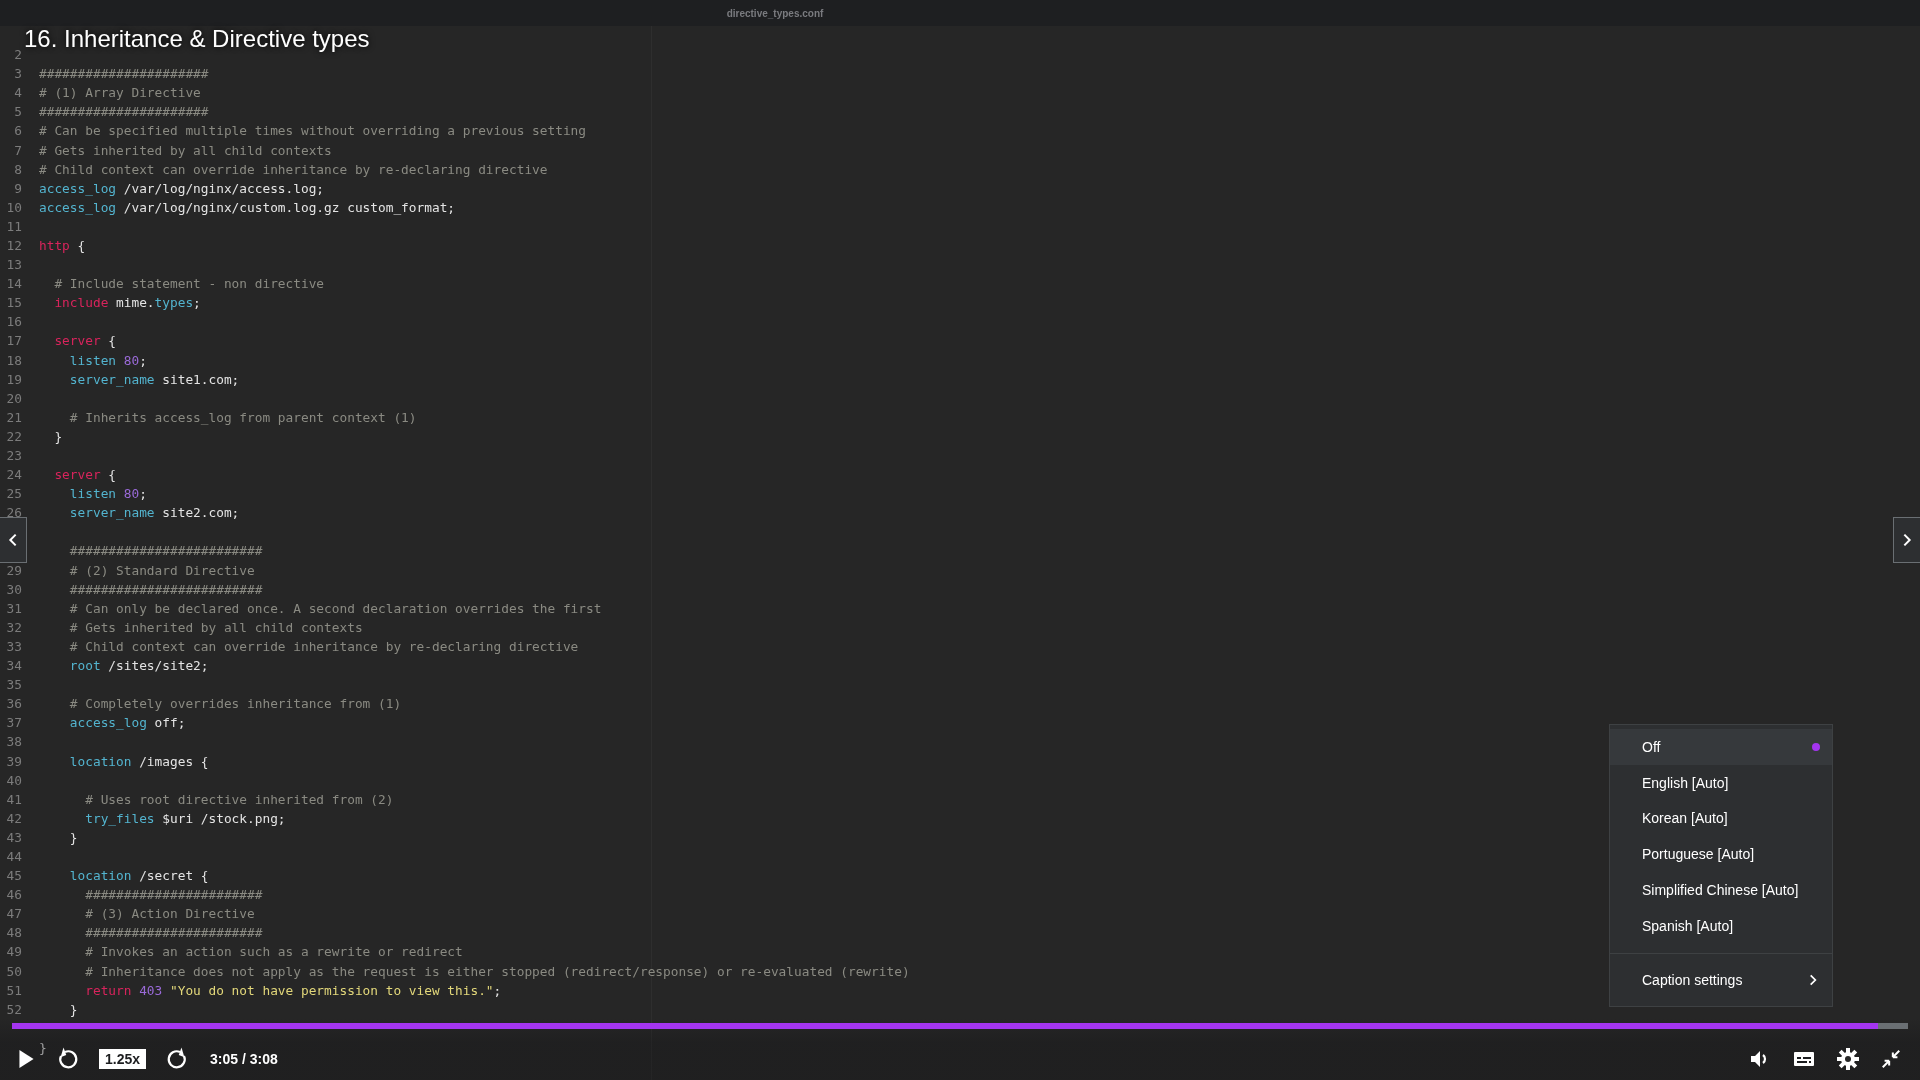  What do you see at coordinates (154, 513) in the screenshot?
I see `code-line: server_name site2.com;` at bounding box center [154, 513].